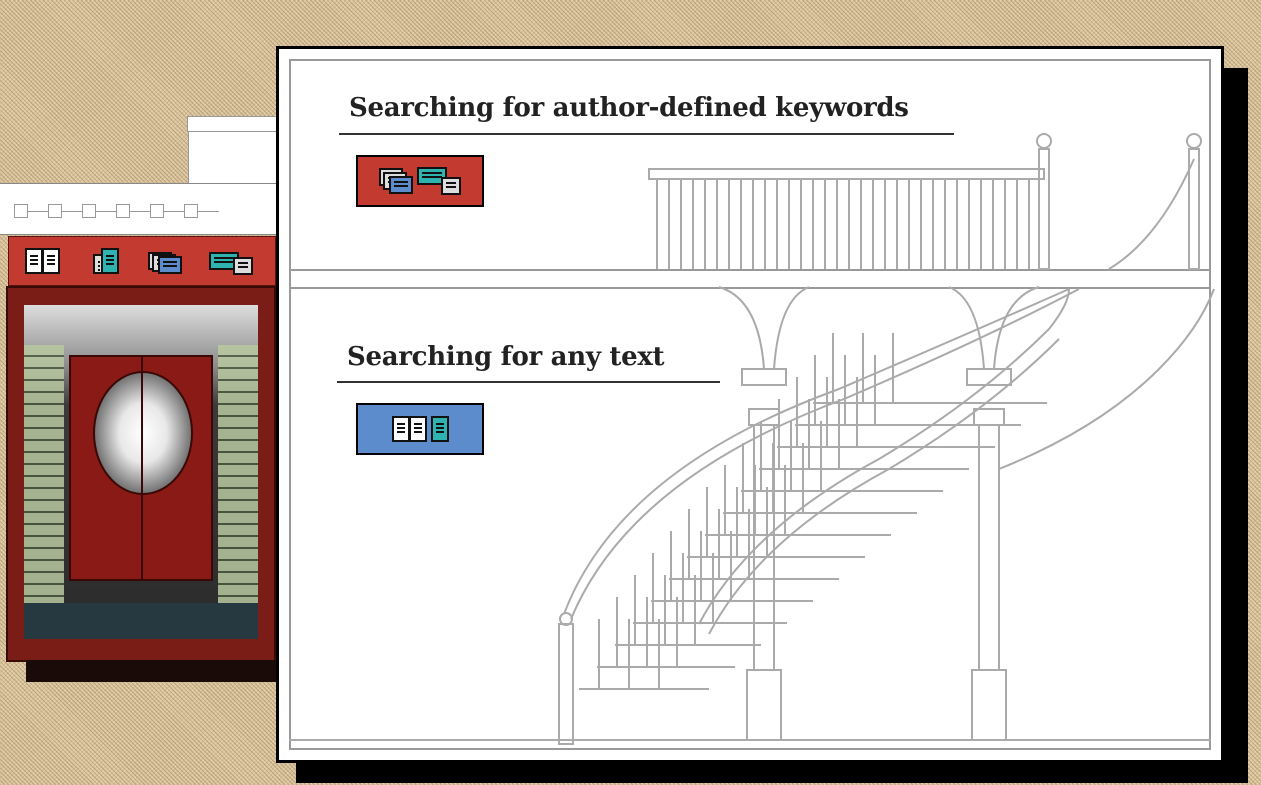  What do you see at coordinates (506, 357) in the screenshot?
I see `text-heading: Searching for any text` at bounding box center [506, 357].